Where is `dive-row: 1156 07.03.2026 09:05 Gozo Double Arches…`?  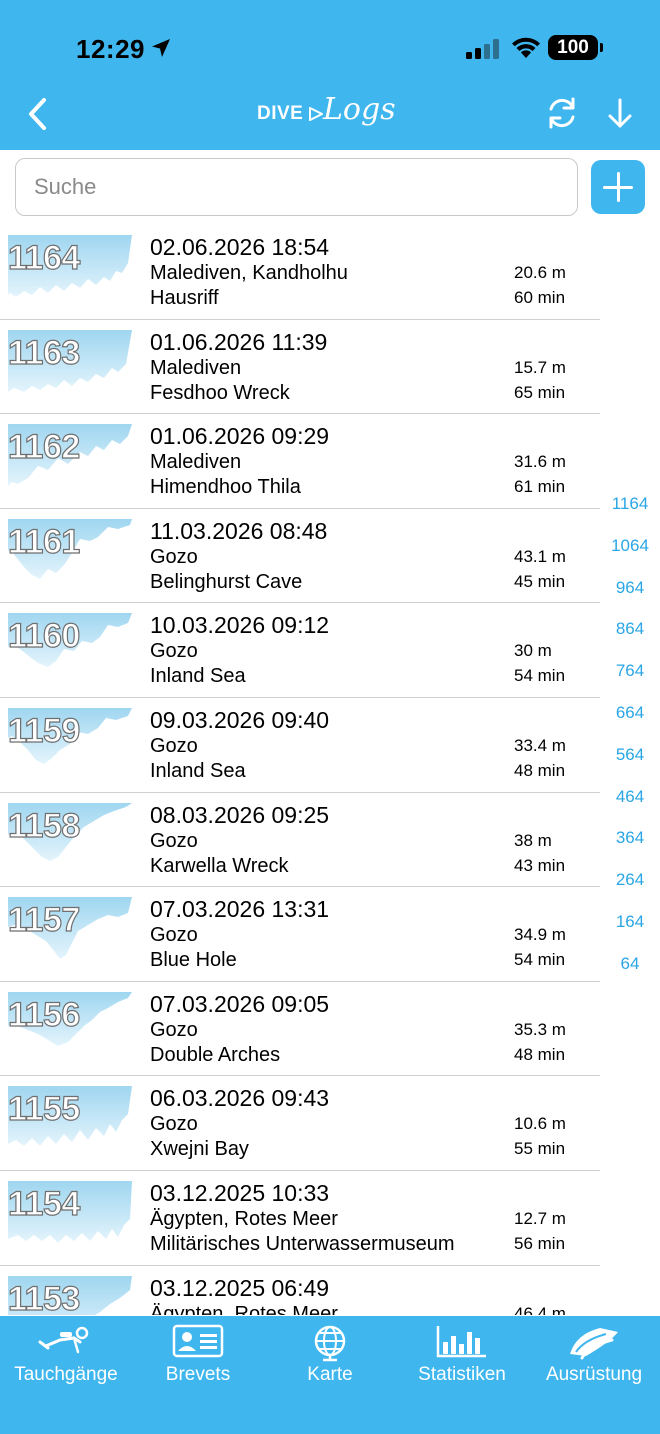
dive-row: 1156 07.03.2026 09:05 Gozo Double Arches… is located at coordinates (300, 1029).